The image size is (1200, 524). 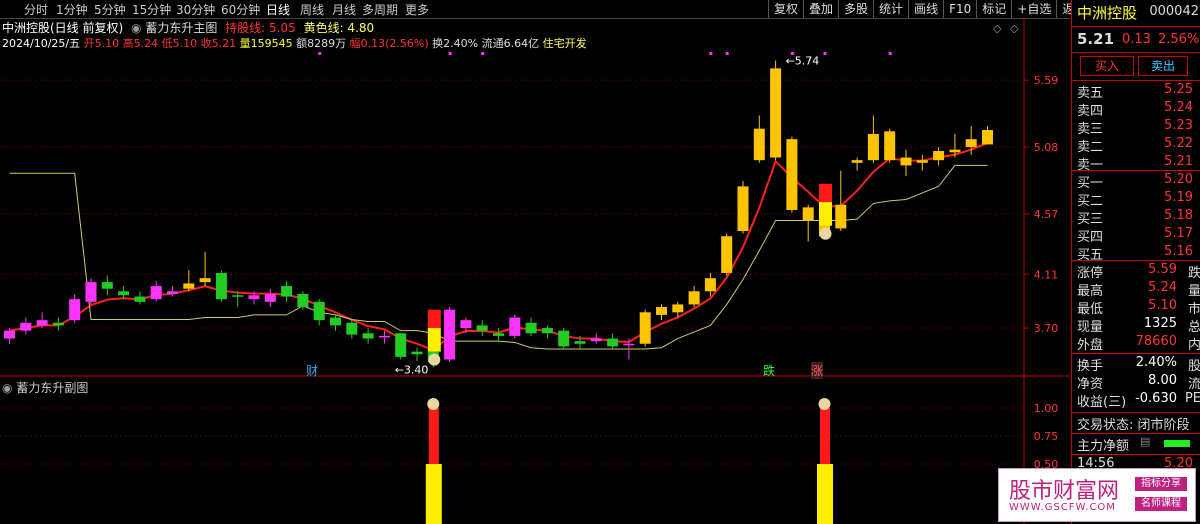 What do you see at coordinates (1136, 289) in the screenshot?
I see `stats-row: 最高 5.24 量` at bounding box center [1136, 289].